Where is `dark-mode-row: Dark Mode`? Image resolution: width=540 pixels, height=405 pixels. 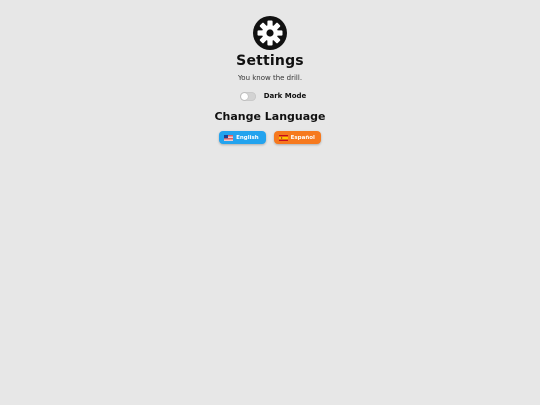 dark-mode-row: Dark Mode is located at coordinates (273, 96).